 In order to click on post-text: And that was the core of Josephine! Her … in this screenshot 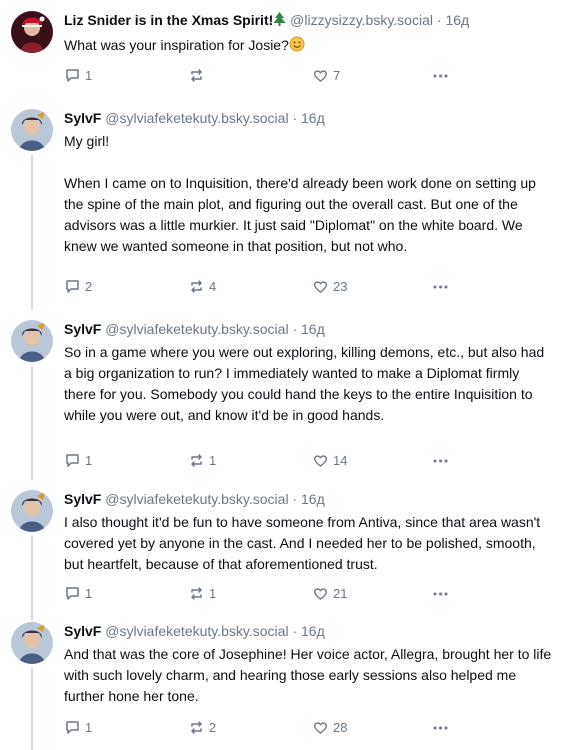, I will do `click(310, 675)`.